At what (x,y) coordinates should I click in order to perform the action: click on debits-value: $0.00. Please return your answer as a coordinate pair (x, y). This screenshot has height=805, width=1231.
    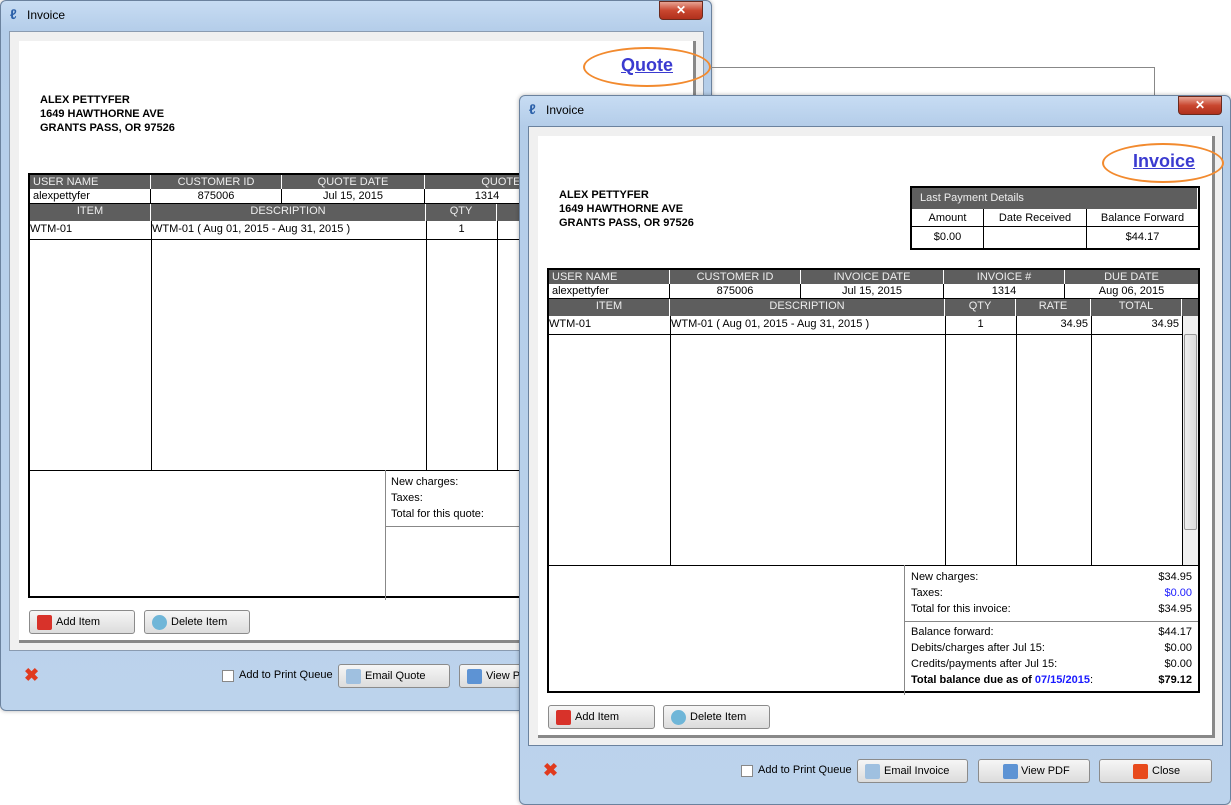
    Looking at the image, I should click on (1178, 648).